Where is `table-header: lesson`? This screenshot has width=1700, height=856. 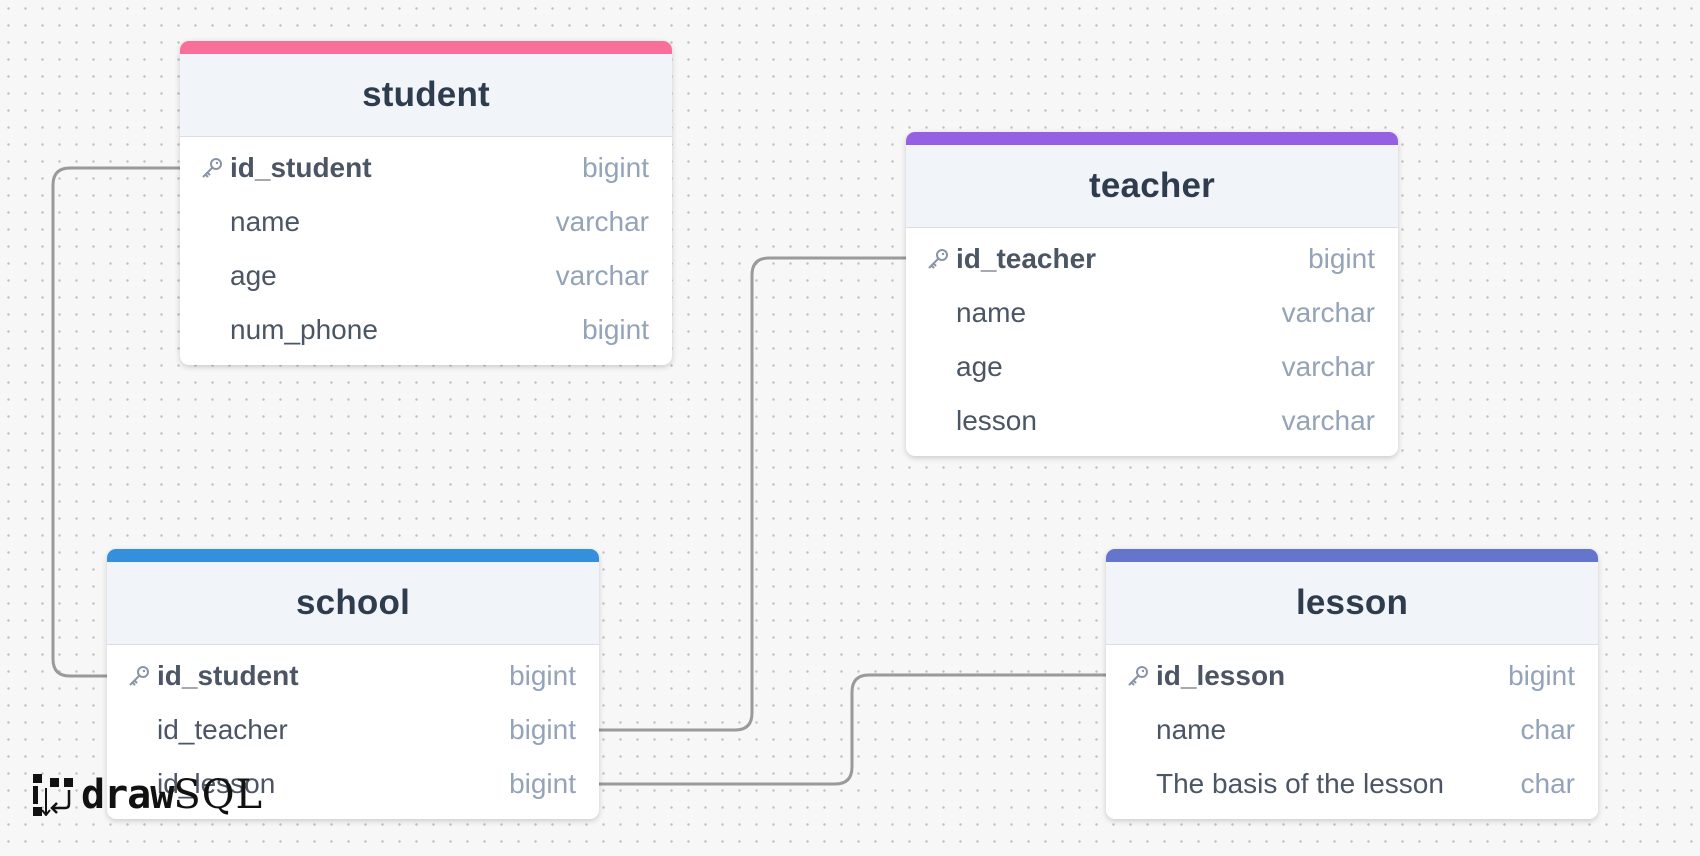 table-header: lesson is located at coordinates (1352, 603).